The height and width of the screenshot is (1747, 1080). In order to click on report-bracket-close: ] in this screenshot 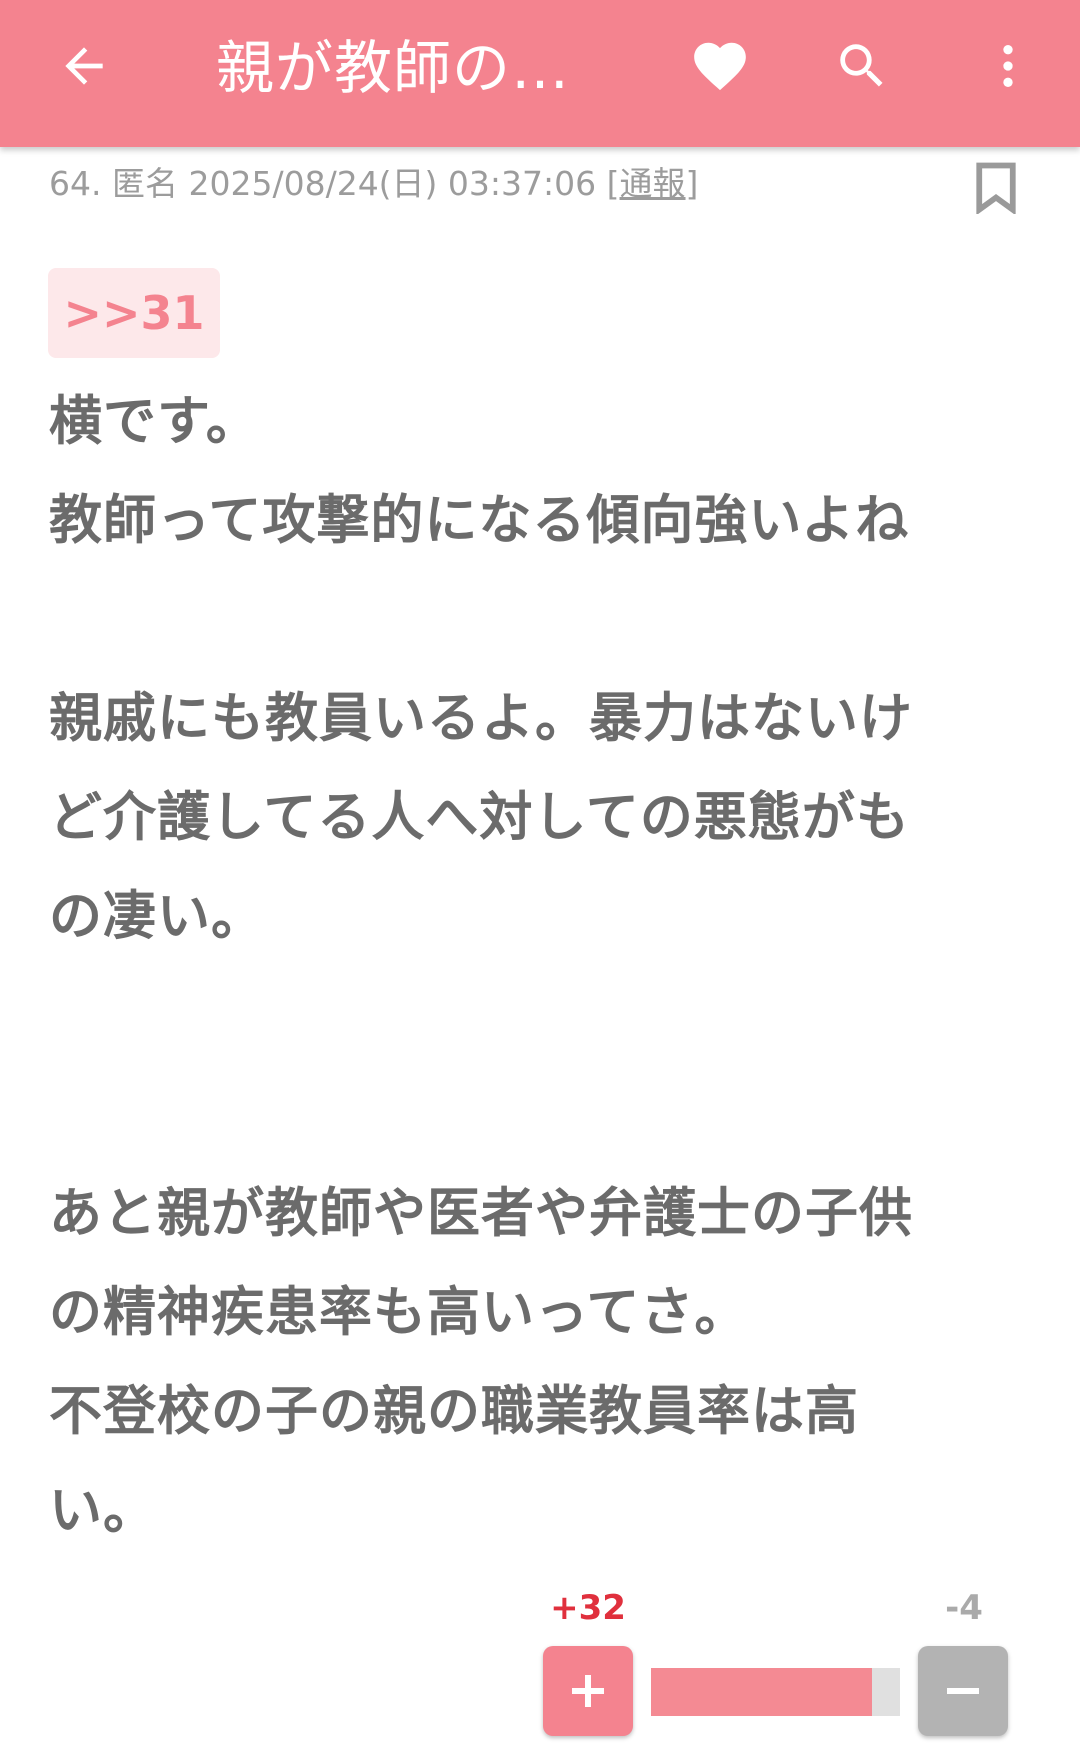, I will do `click(692, 183)`.